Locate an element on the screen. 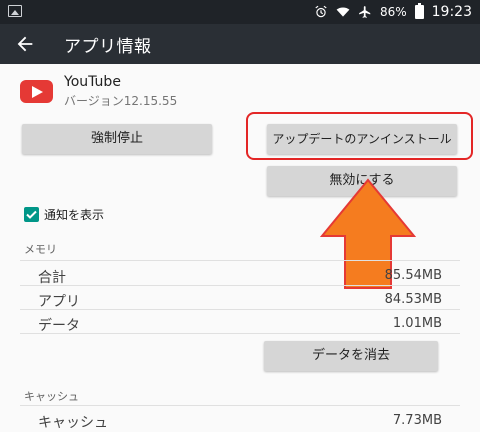 This screenshot has width=480, height=432. cache-label: キャッシュ is located at coordinates (73, 423).